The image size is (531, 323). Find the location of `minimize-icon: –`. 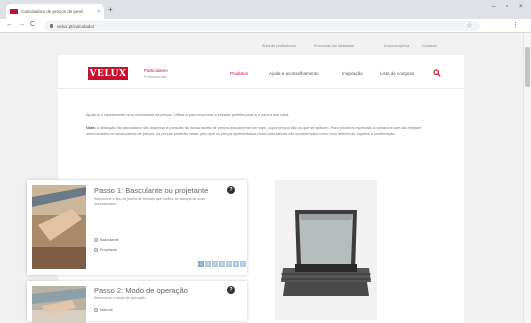

minimize-icon: – is located at coordinates (493, 7).